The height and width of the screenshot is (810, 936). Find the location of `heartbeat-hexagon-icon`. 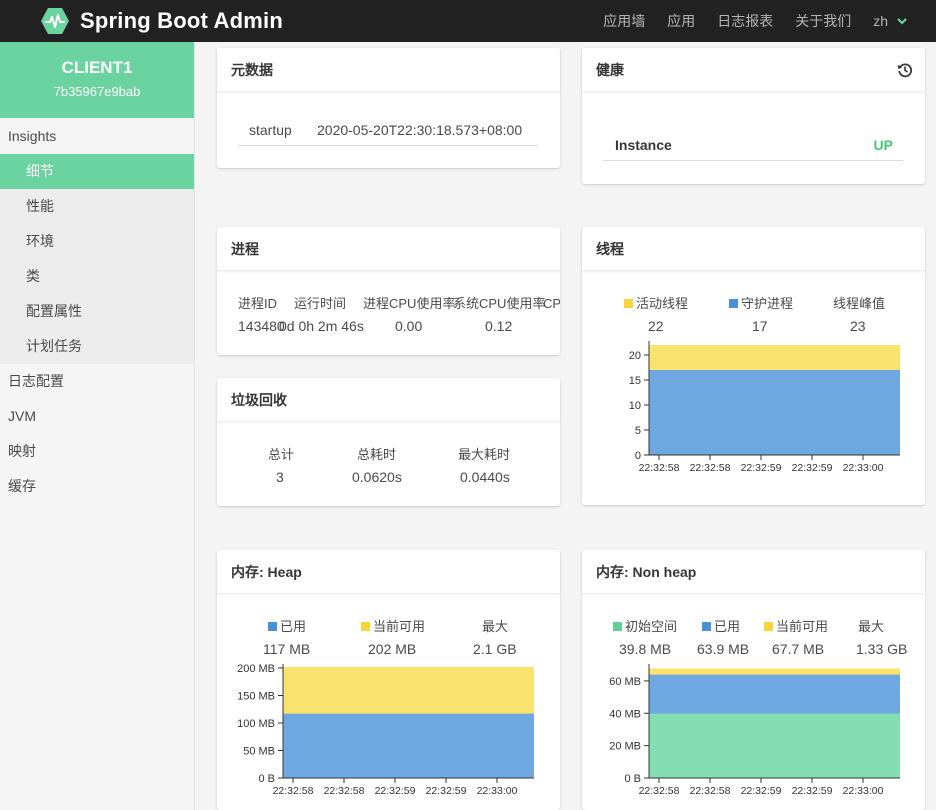

heartbeat-hexagon-icon is located at coordinates (55, 21).